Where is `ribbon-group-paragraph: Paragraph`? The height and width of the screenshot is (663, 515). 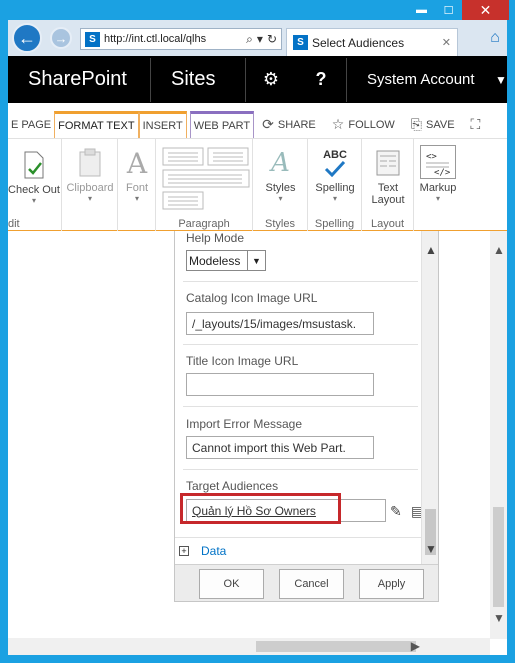
ribbon-group-paragraph: Paragraph is located at coordinates (204, 185).